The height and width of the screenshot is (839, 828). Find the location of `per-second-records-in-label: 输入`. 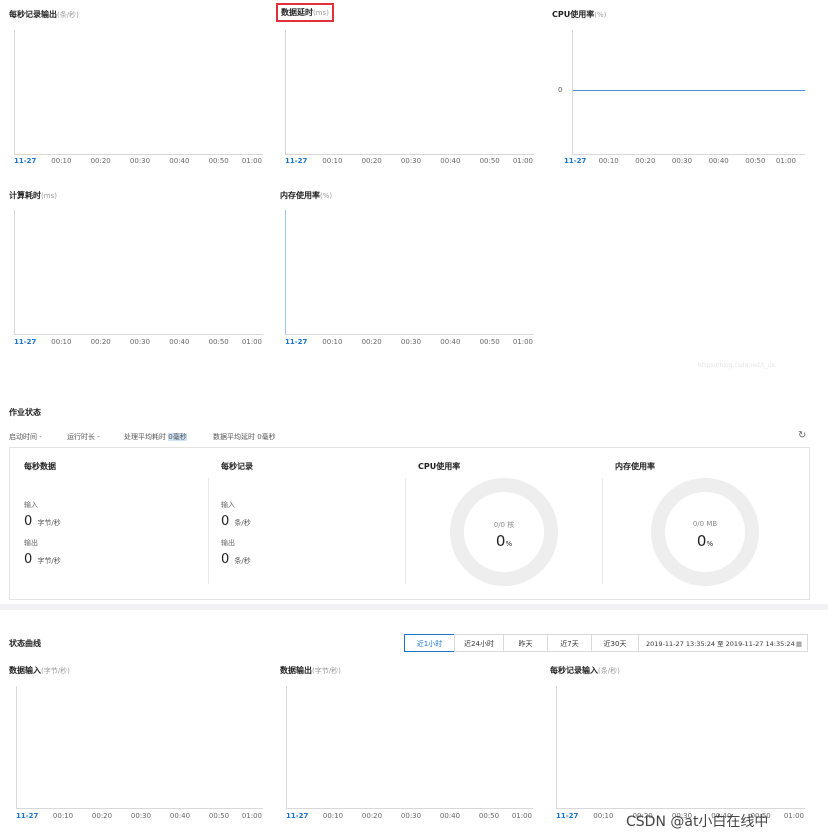

per-second-records-in-label: 输入 is located at coordinates (228, 505).